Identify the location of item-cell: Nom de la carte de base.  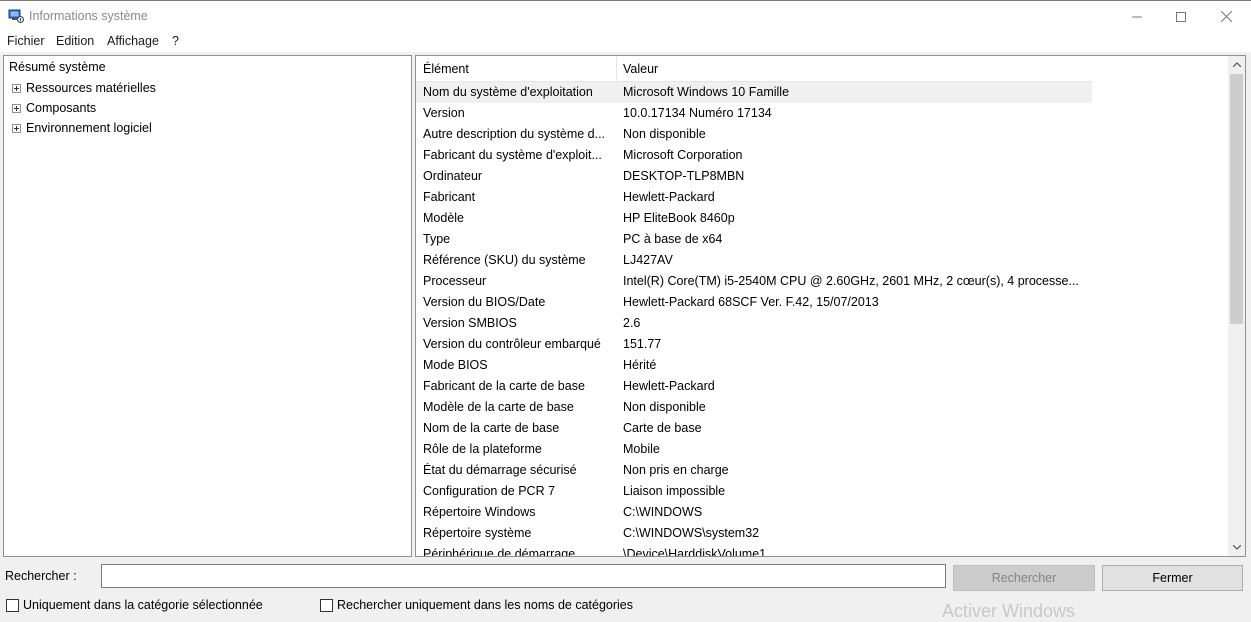
(491, 428).